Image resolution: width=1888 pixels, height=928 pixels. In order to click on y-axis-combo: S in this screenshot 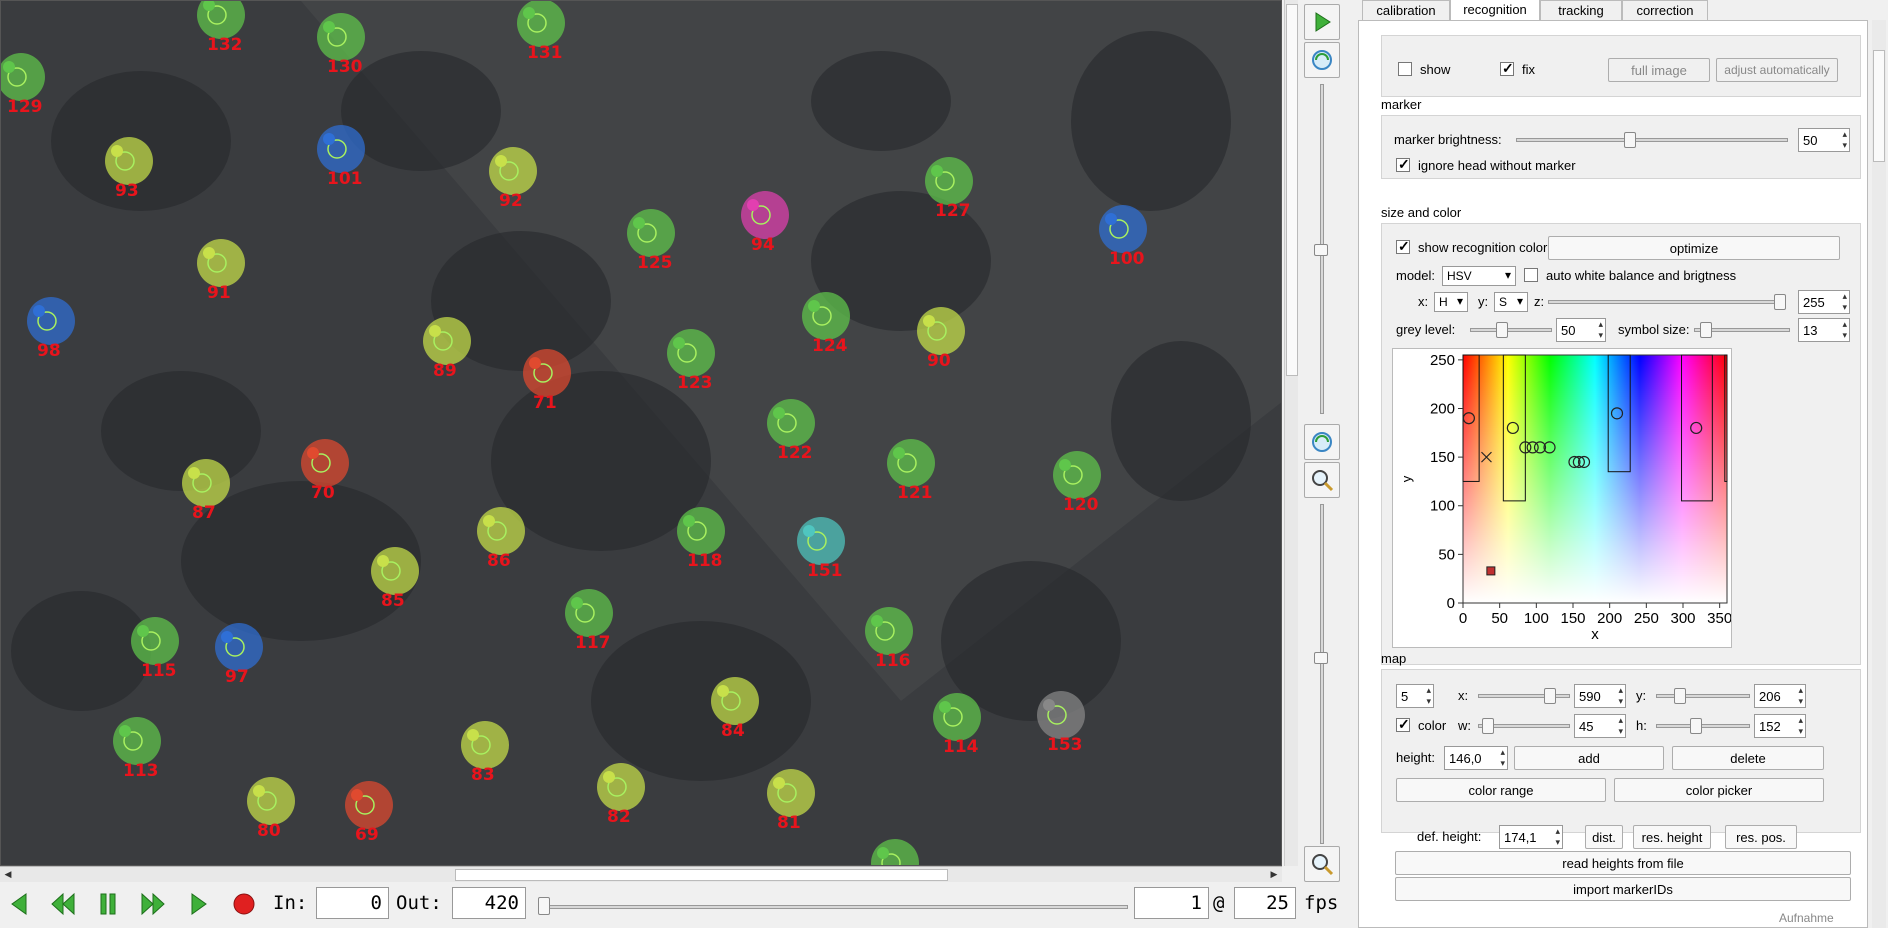, I will do `click(1511, 302)`.